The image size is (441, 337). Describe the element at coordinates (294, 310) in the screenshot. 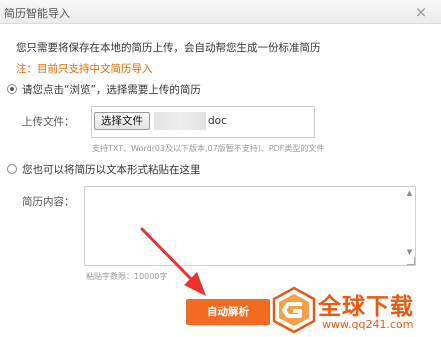

I see `watermark-logo-icon` at that location.